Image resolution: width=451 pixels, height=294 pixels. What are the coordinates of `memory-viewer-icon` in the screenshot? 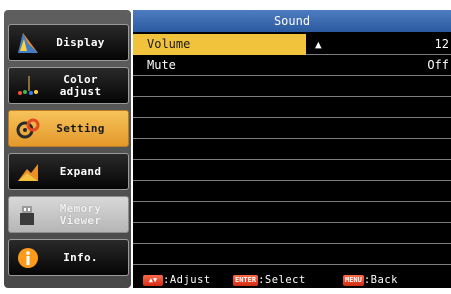 It's located at (27, 215).